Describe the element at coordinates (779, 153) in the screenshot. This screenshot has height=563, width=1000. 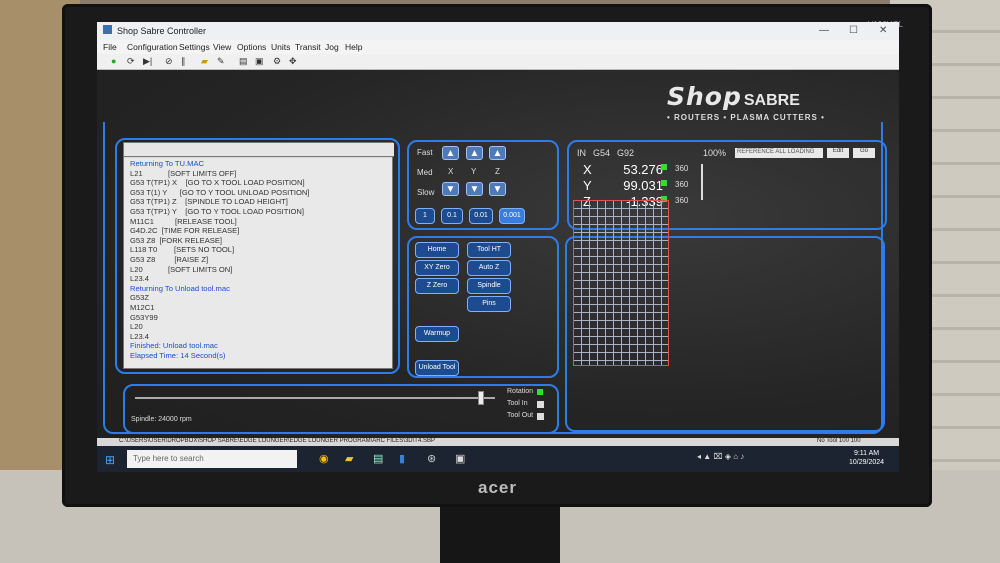
I see `macro-dropdown: REFERENCE ALL LOADING` at that location.